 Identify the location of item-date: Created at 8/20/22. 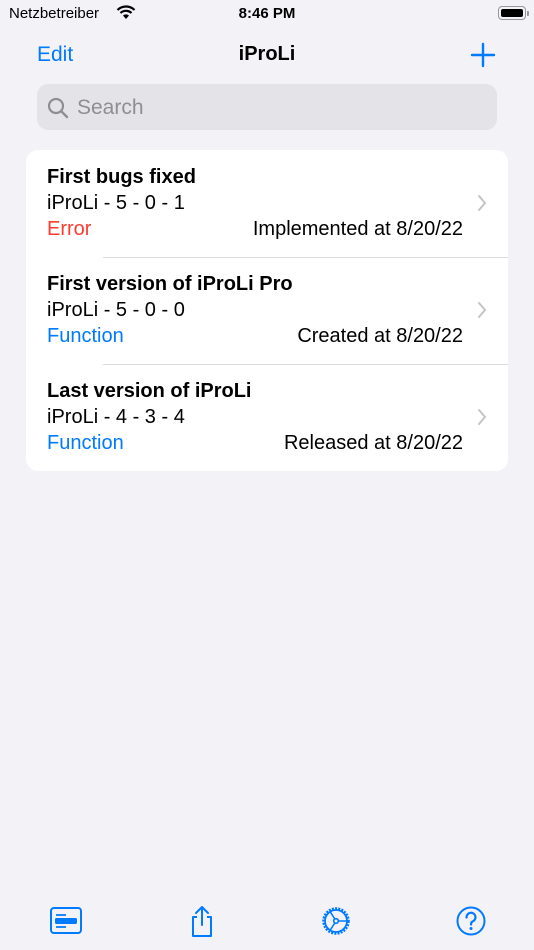
(380, 336).